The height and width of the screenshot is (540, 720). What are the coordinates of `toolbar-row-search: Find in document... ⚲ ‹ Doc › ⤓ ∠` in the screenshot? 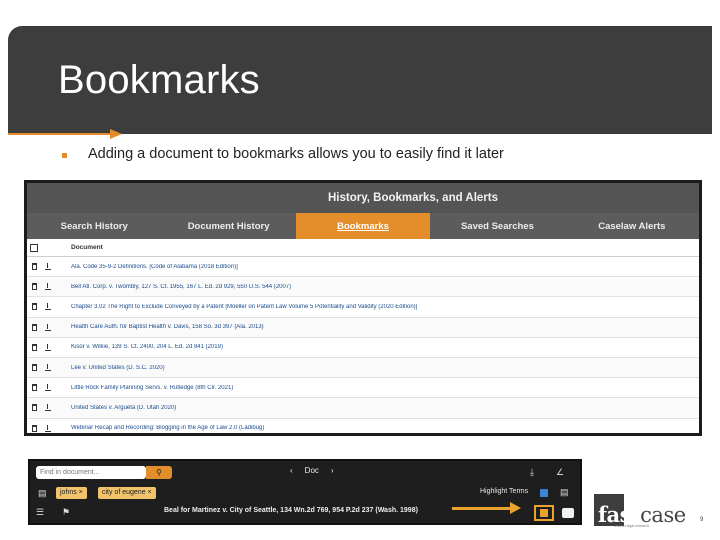 It's located at (305, 473).